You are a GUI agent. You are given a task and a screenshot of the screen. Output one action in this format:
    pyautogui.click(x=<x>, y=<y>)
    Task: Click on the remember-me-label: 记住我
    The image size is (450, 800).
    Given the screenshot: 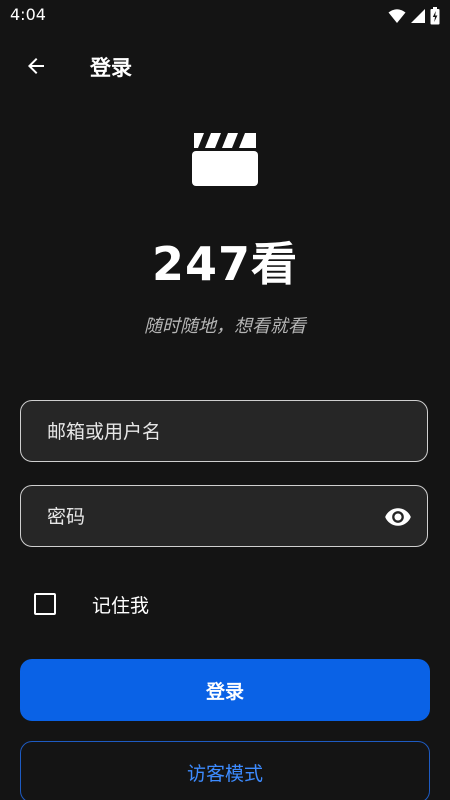 What is the action you would take?
    pyautogui.click(x=121, y=605)
    